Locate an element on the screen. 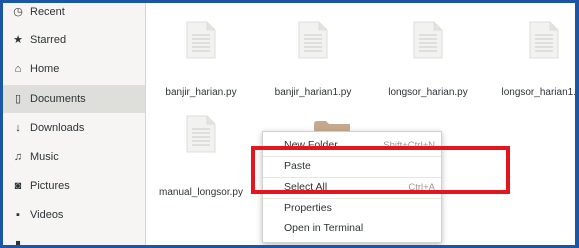 This screenshot has height=248, width=579. menu-item-label: New Folder is located at coordinates (311, 145).